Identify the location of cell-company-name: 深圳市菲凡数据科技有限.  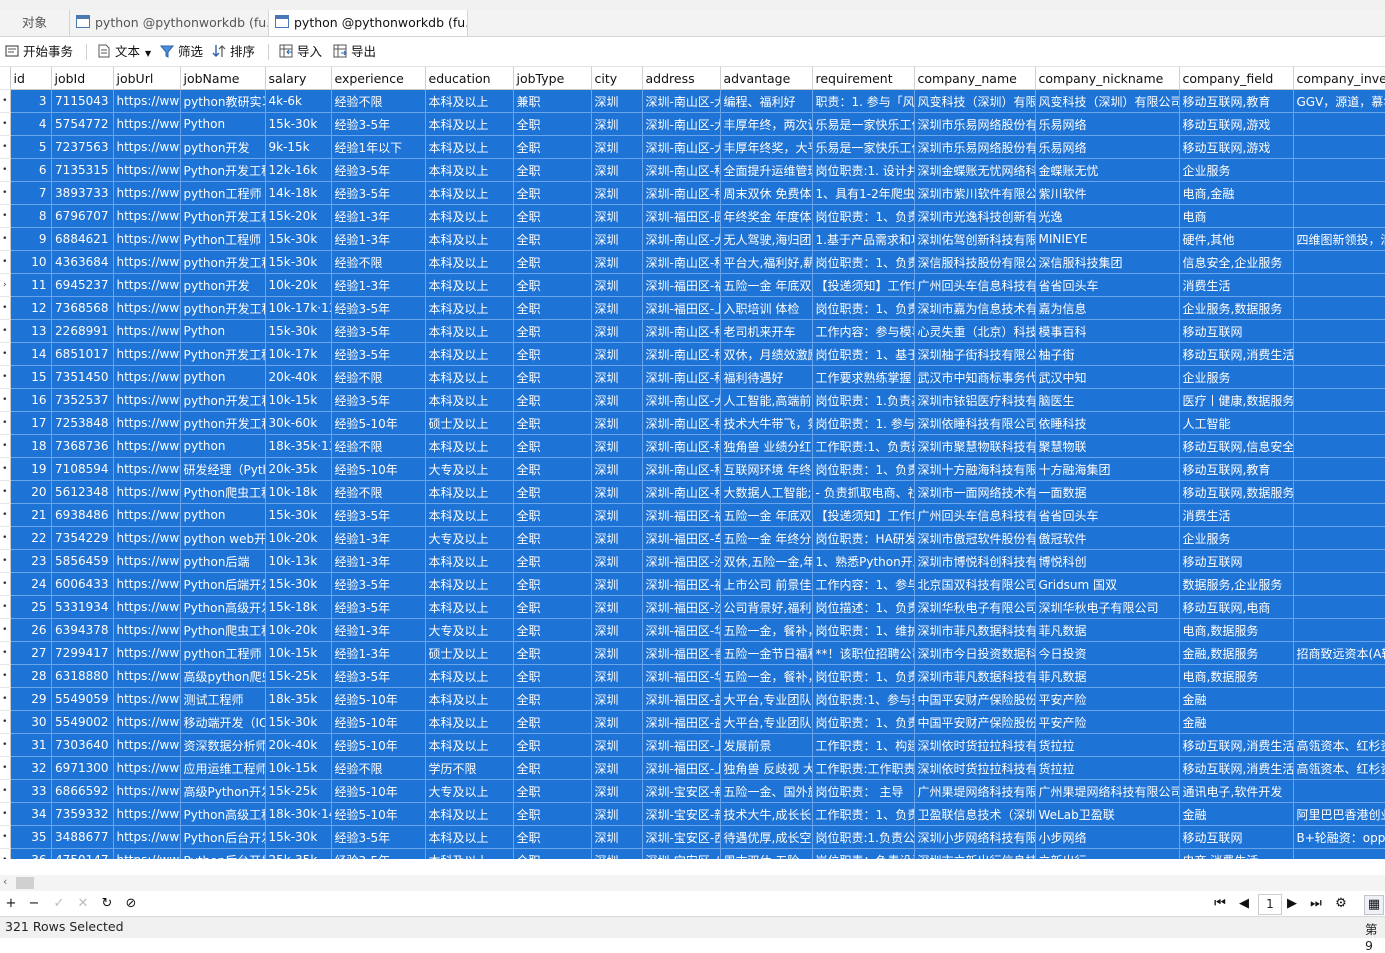
(975, 676).